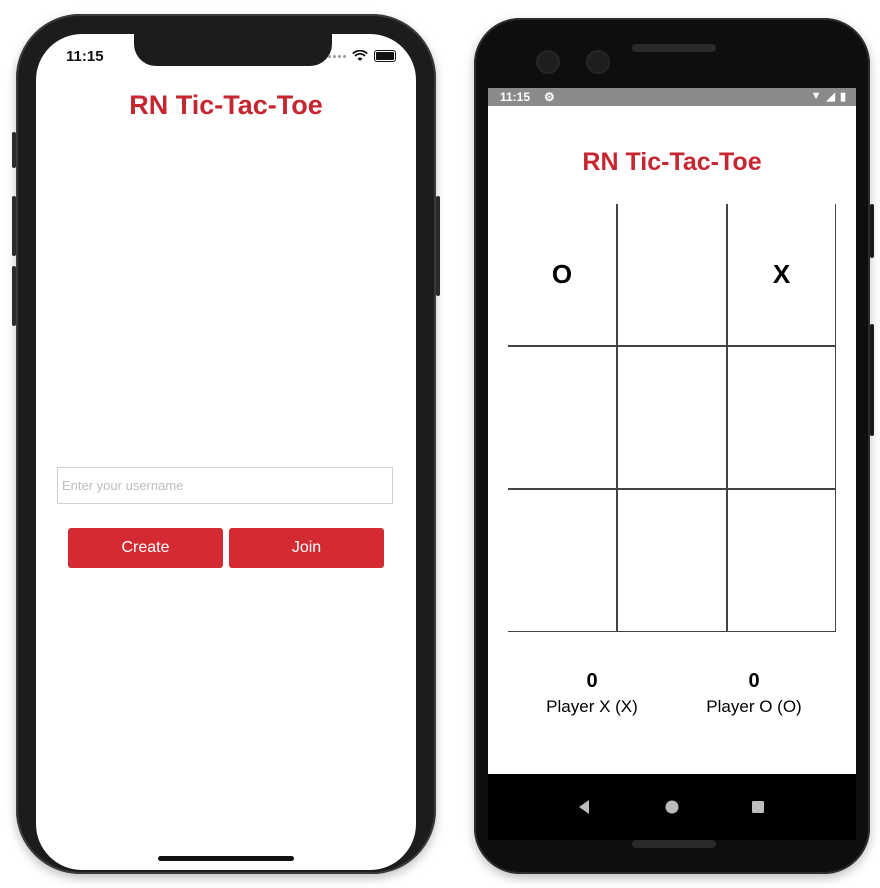 Image resolution: width=880 pixels, height=888 pixels. I want to click on board-cell: O, so click(562, 275).